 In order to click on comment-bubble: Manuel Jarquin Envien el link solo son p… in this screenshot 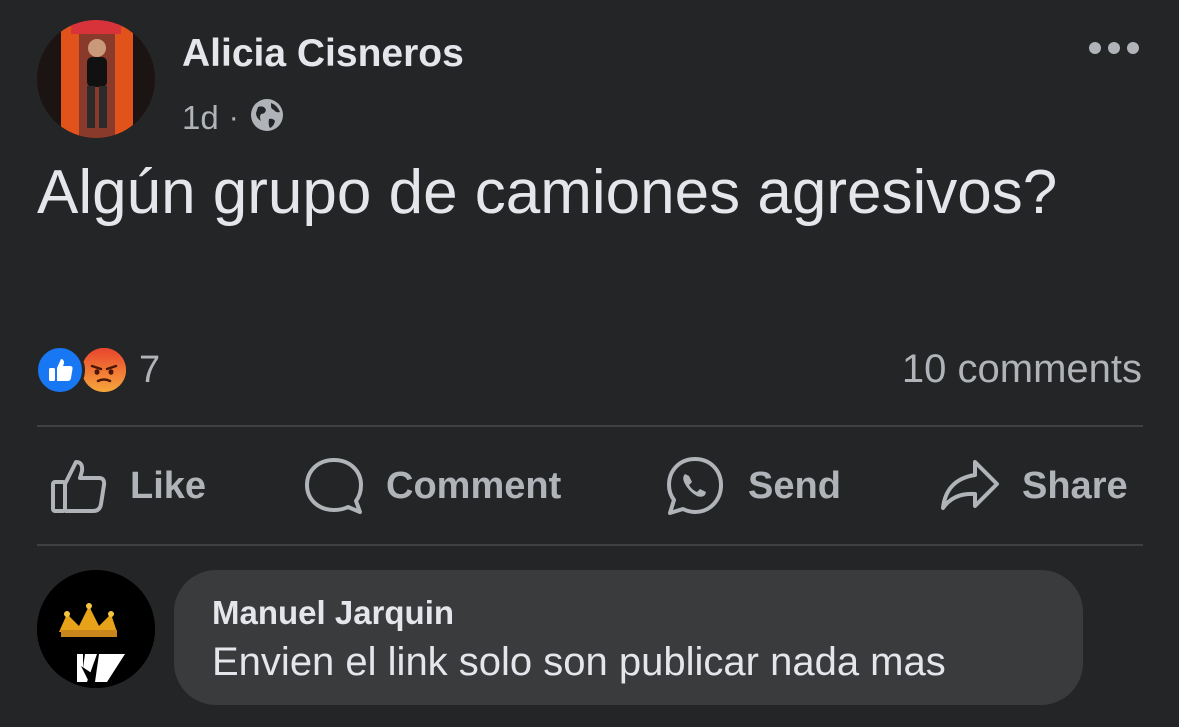, I will do `click(628, 637)`.